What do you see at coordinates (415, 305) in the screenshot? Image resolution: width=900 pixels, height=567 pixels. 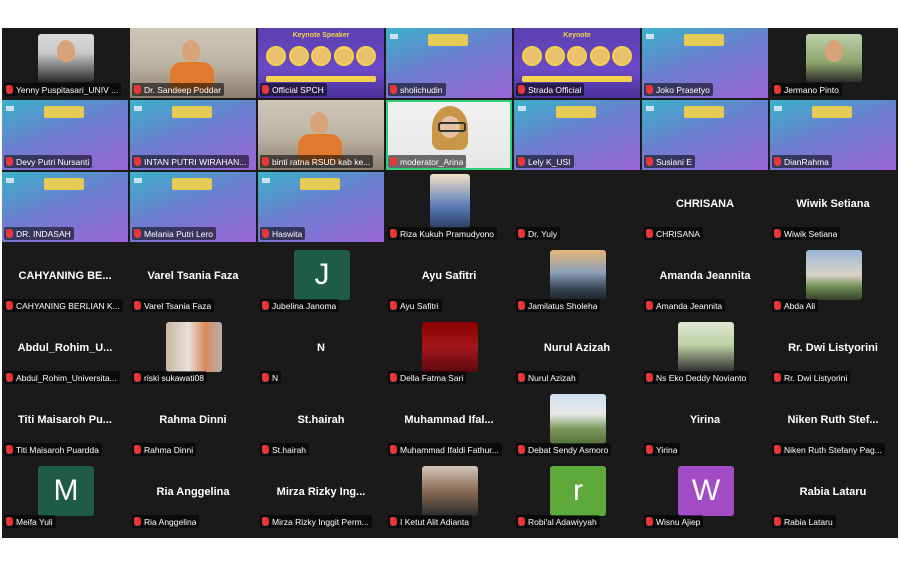 I see `participant-name-bar: Ayu Safitri` at bounding box center [415, 305].